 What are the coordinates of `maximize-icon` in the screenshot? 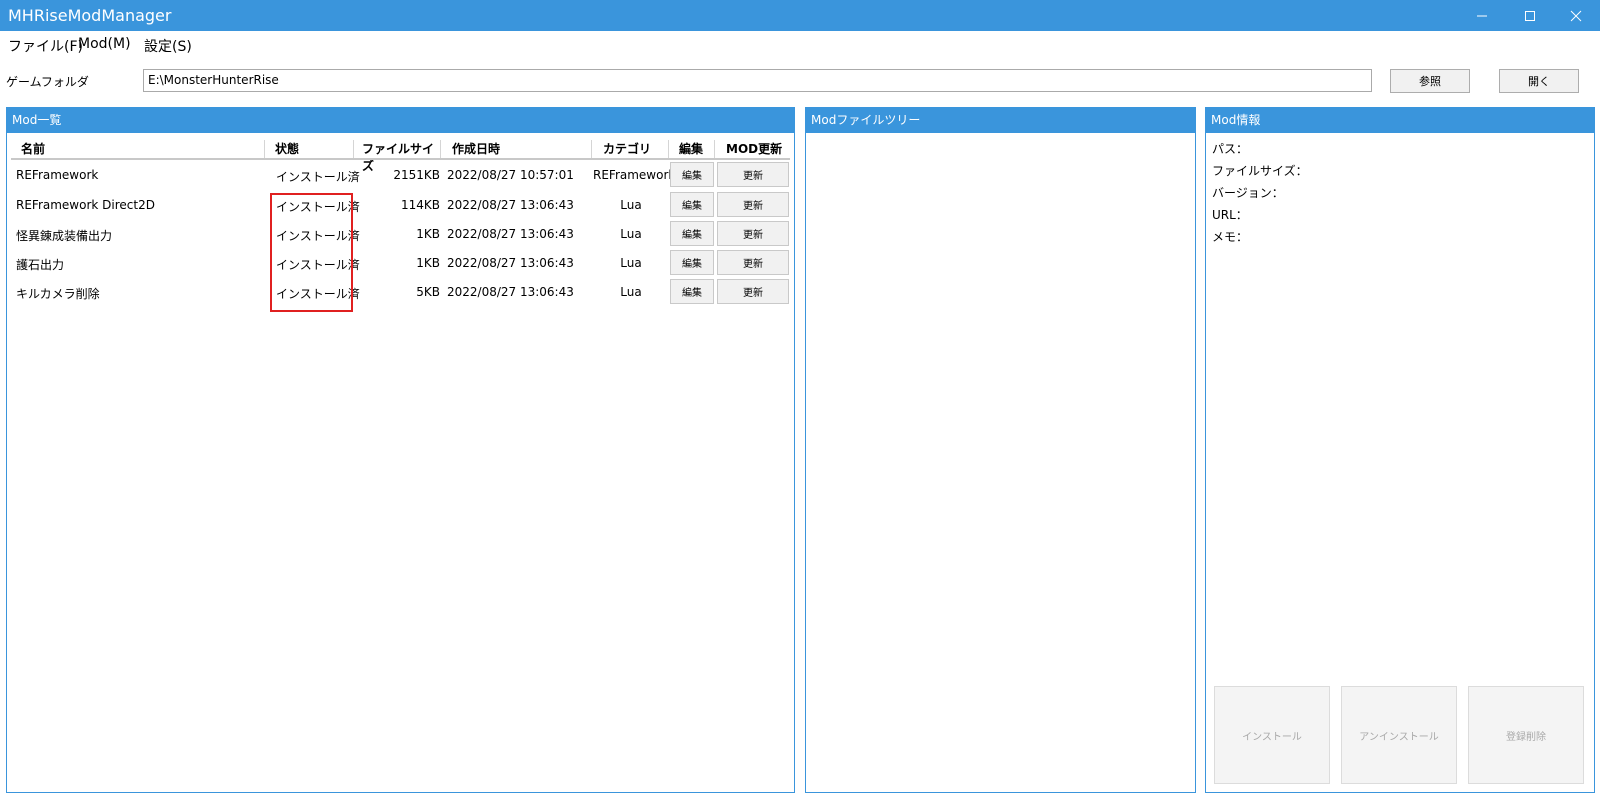 It's located at (1530, 15).